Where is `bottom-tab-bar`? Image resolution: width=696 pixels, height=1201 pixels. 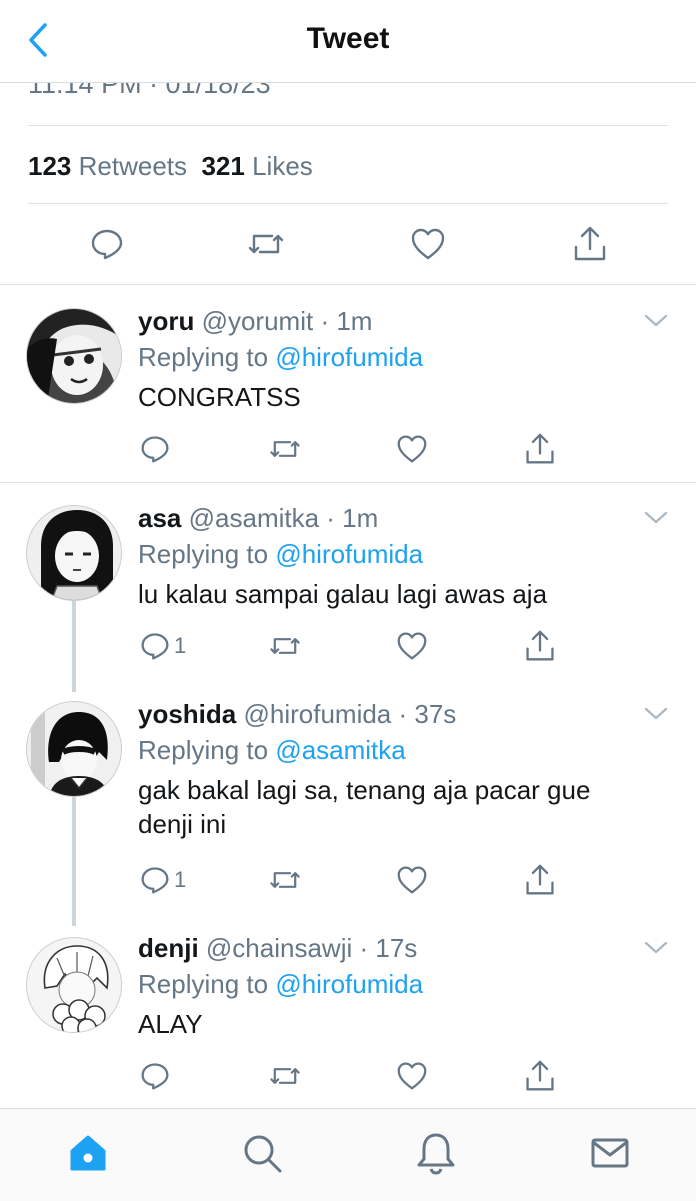 bottom-tab-bar is located at coordinates (348, 1154).